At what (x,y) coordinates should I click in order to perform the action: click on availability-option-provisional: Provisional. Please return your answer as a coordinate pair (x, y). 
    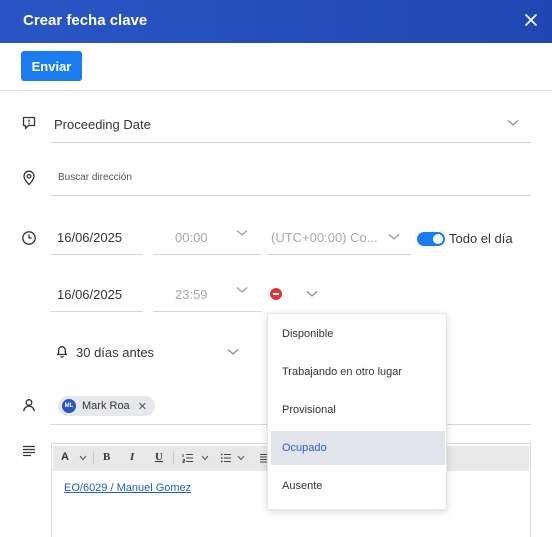
    Looking at the image, I should click on (358, 410).